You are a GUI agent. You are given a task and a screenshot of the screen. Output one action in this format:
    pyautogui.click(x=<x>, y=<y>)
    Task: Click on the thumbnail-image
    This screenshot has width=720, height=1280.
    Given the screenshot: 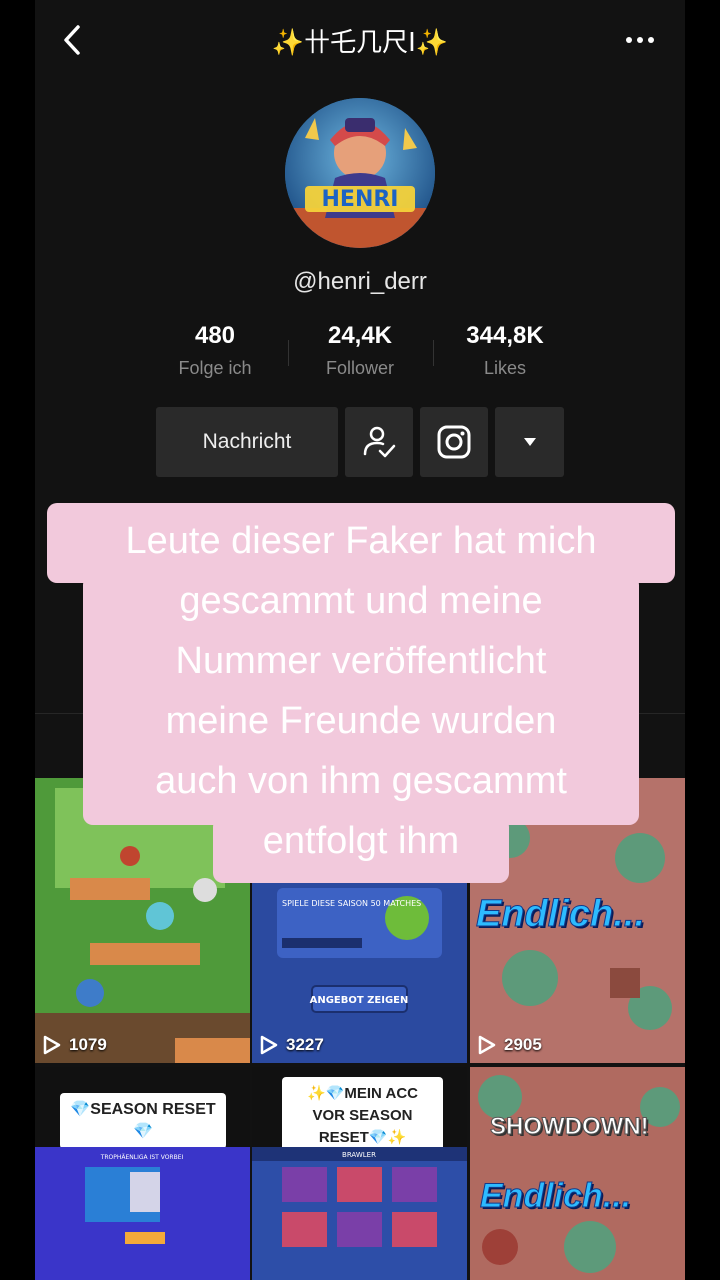 What is the action you would take?
    pyautogui.click(x=577, y=1173)
    